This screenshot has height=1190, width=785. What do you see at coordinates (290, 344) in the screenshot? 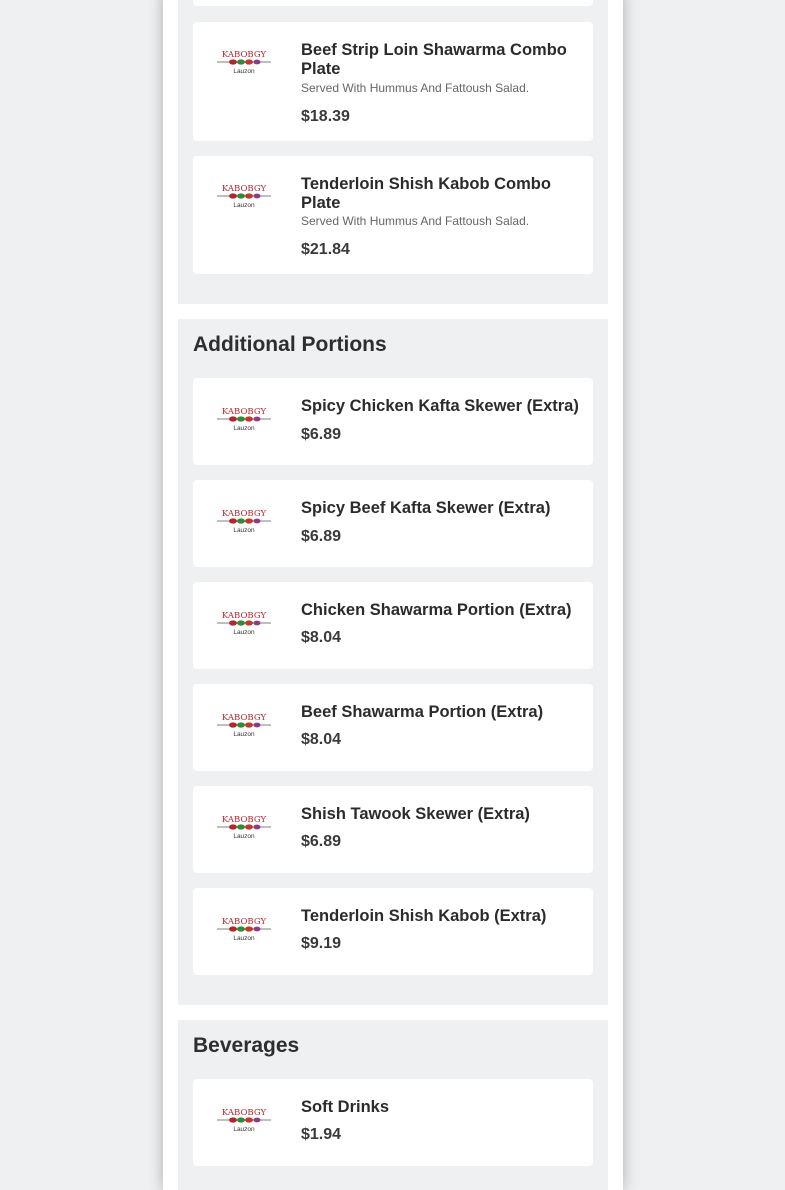
I see `section-title: Additional Portions` at bounding box center [290, 344].